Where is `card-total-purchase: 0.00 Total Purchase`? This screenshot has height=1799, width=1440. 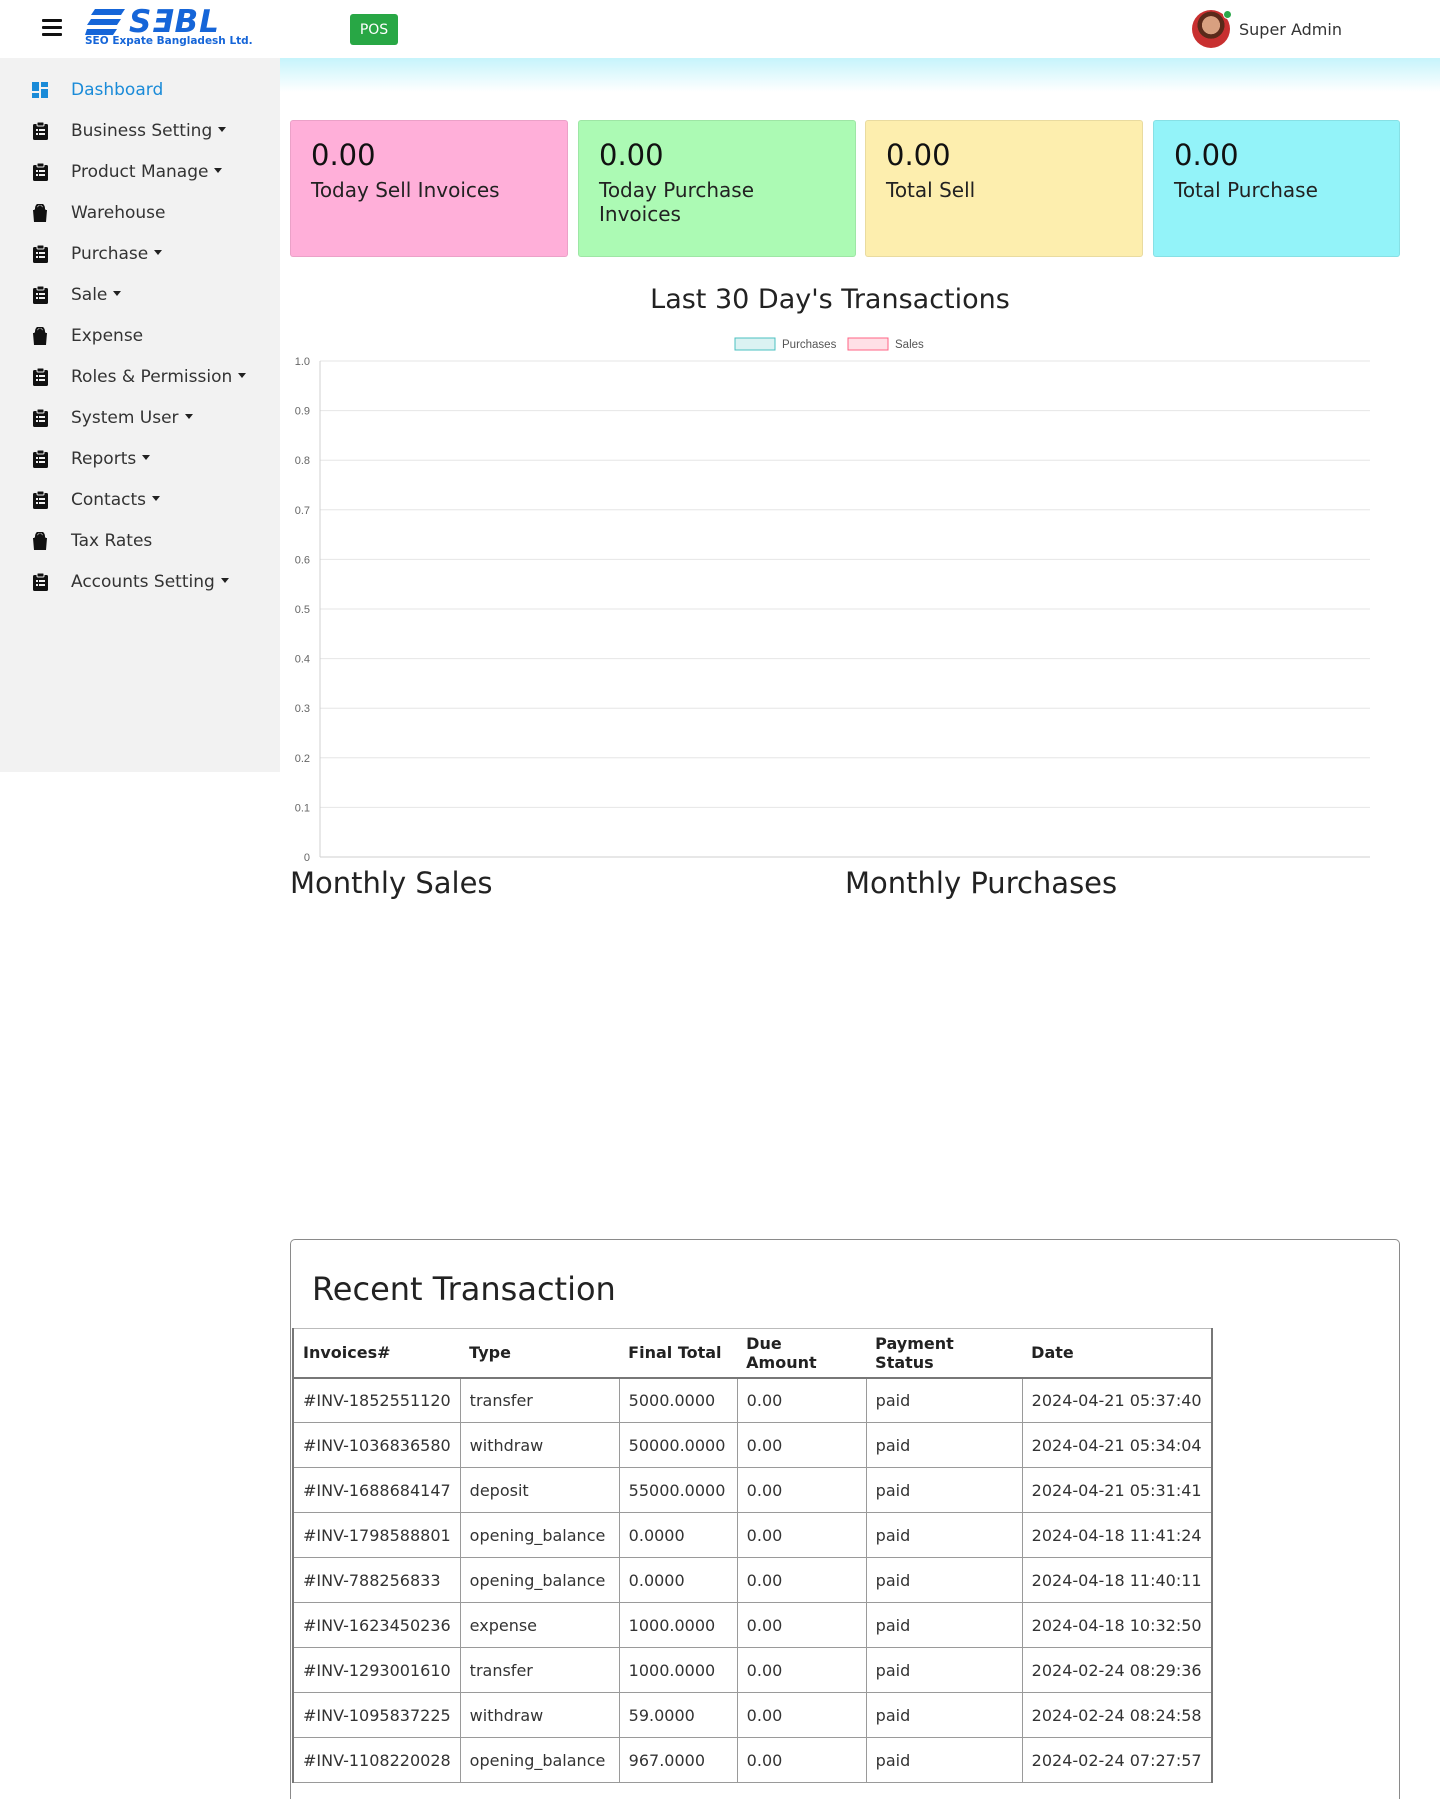 card-total-purchase: 0.00 Total Purchase is located at coordinates (1276, 188).